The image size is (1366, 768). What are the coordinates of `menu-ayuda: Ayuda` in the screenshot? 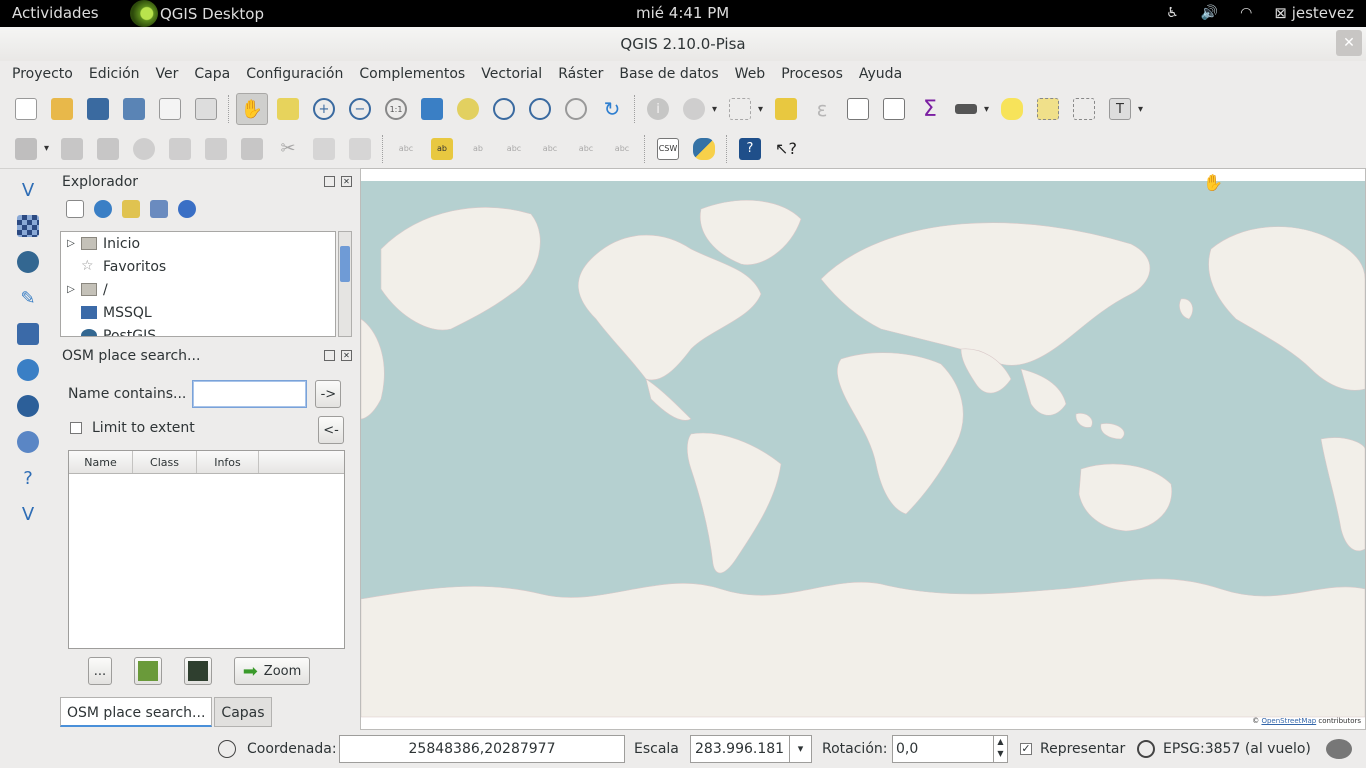 It's located at (880, 75).